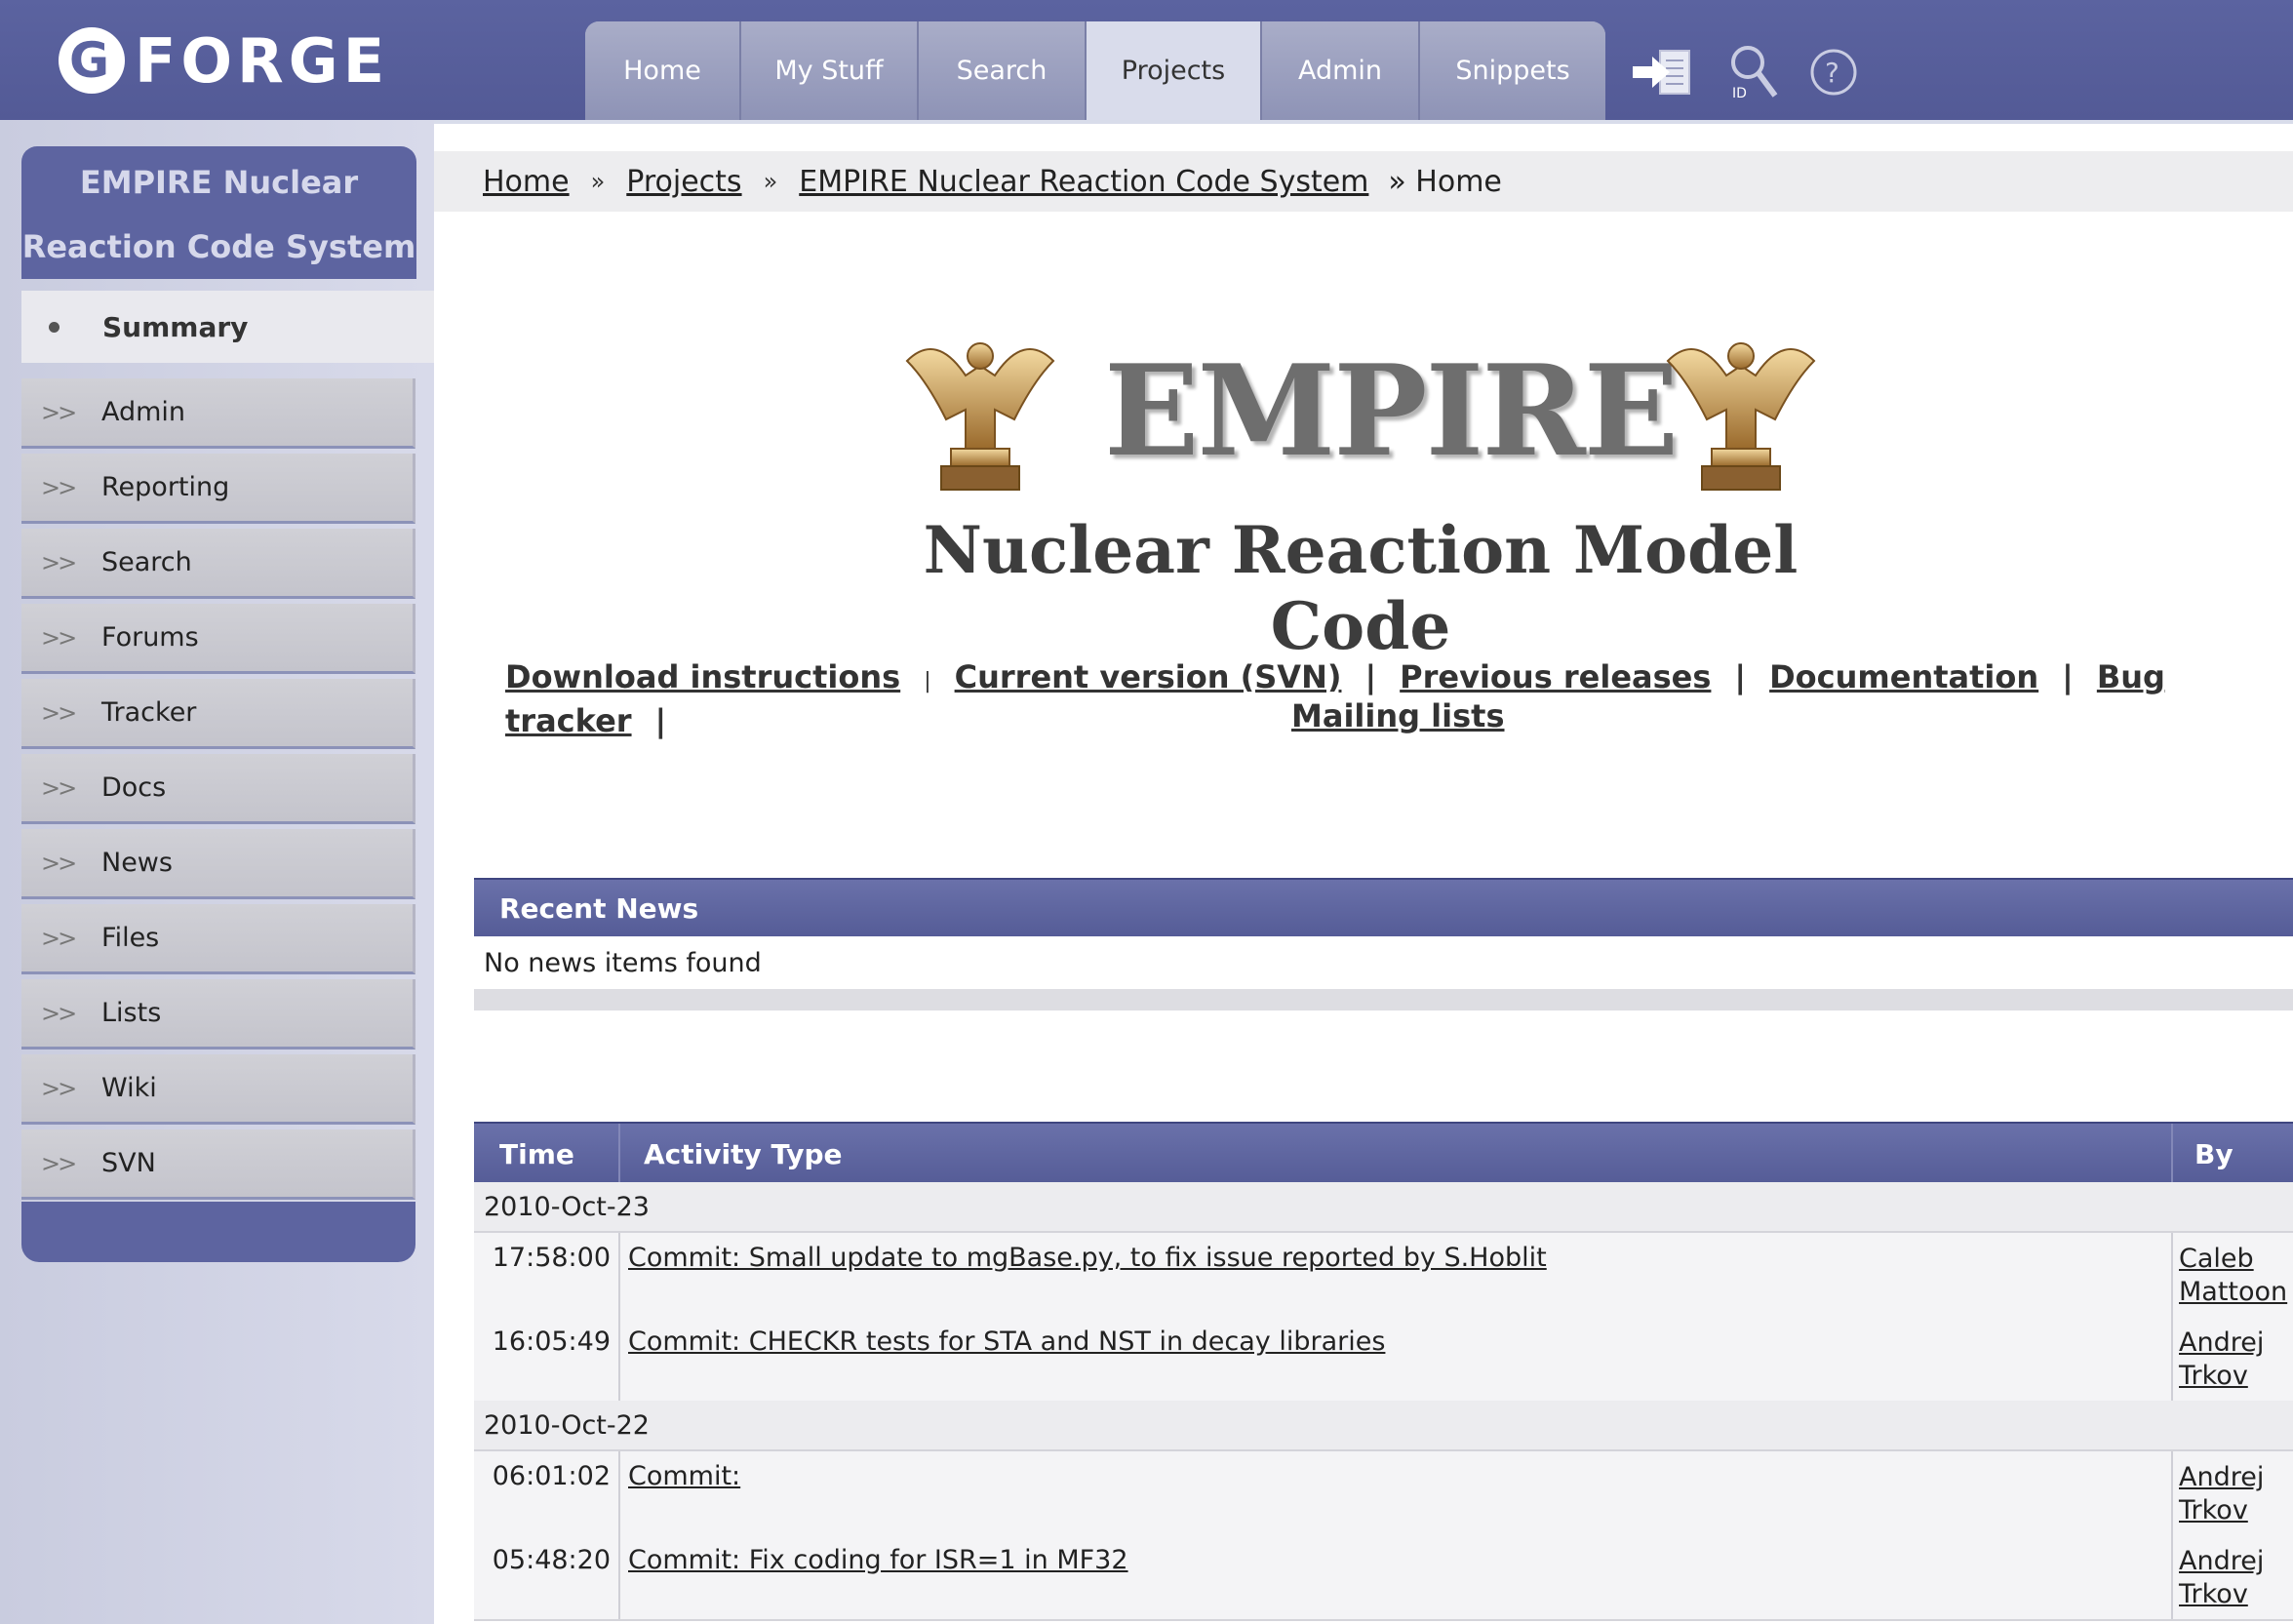  Describe the element at coordinates (1361, 588) in the screenshot. I see `empire-subtitle: Nuclear Reaction Model Code` at that location.